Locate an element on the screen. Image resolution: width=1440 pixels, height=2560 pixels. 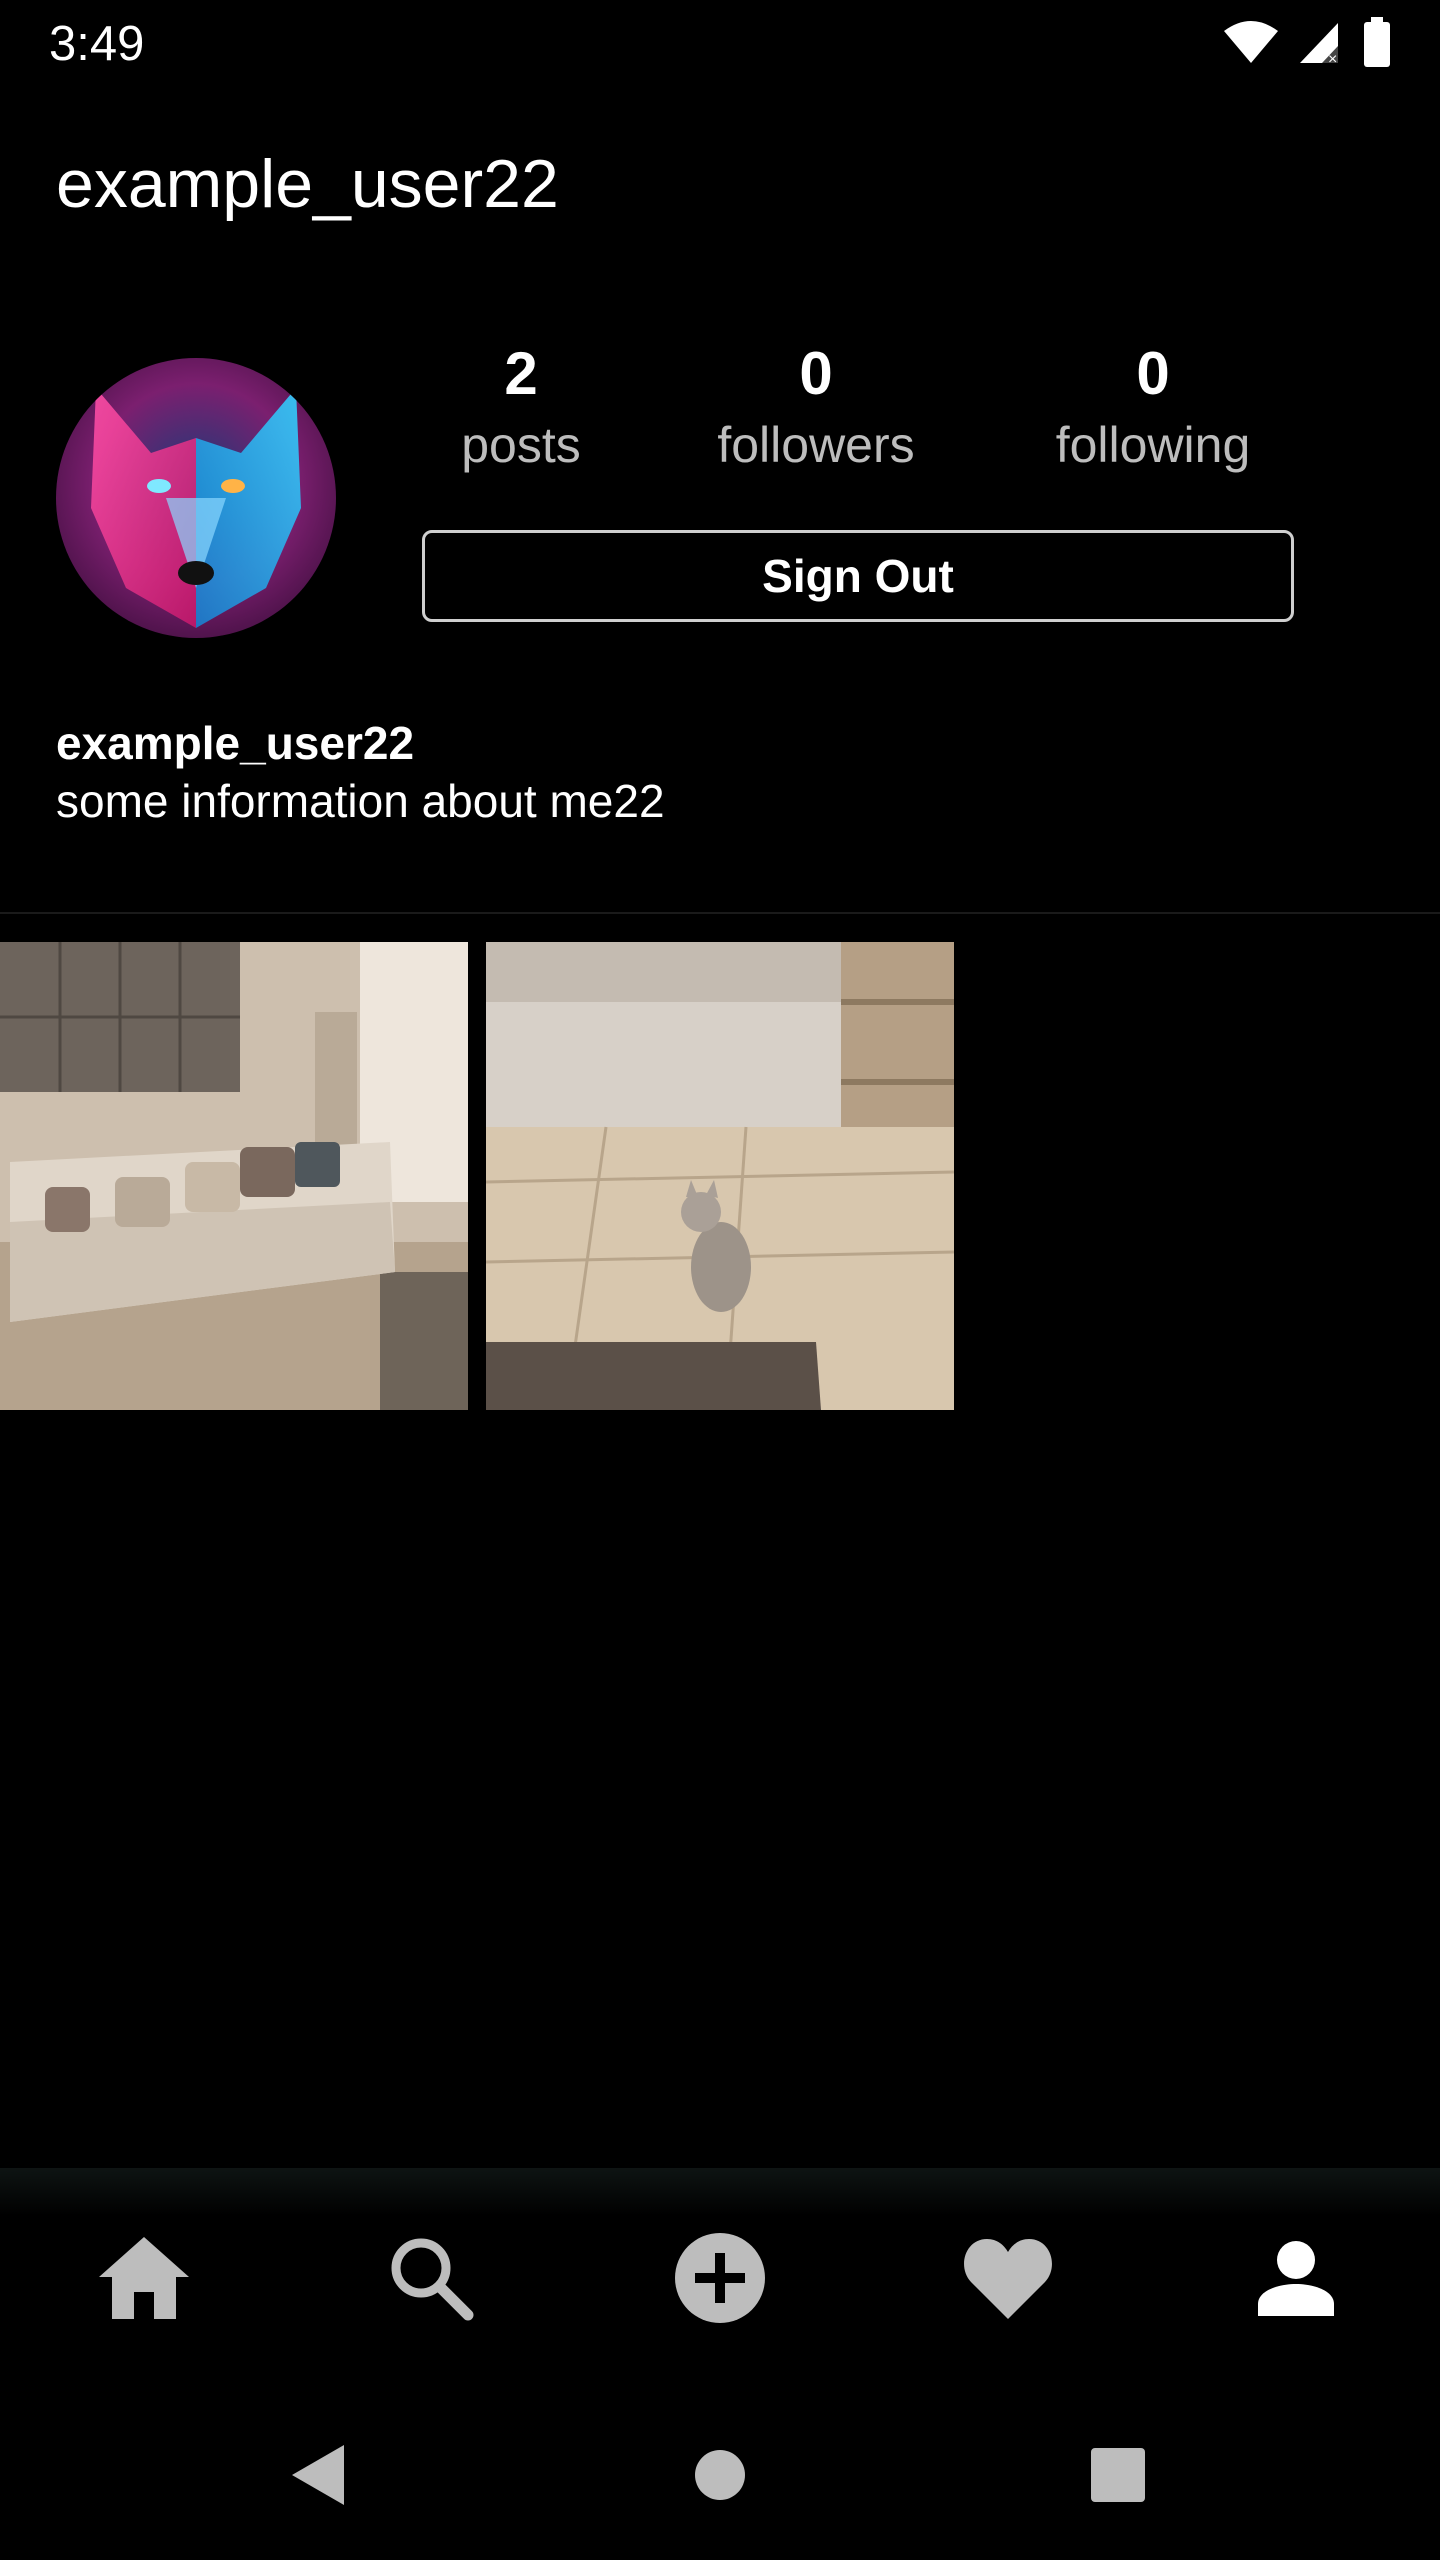
nav-search-button is located at coordinates (431, 2278).